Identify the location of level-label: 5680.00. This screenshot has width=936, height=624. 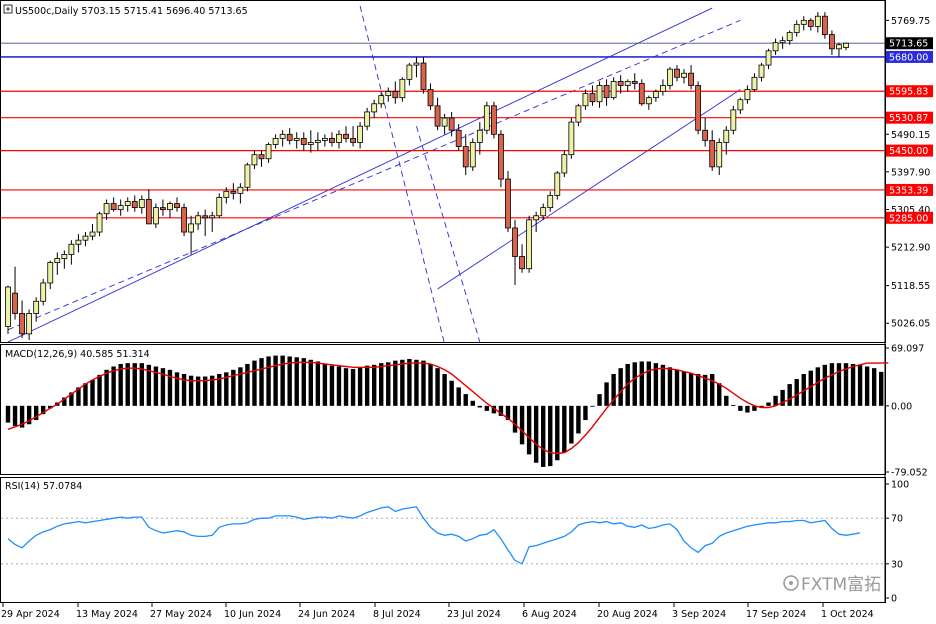
(908, 57).